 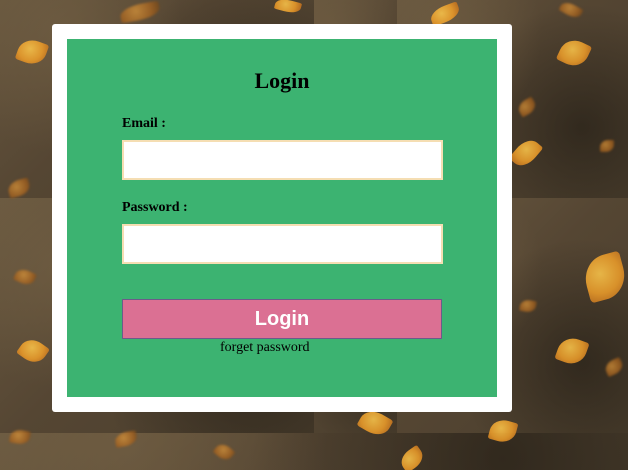 I want to click on forget-password-link: forget password, so click(x=265, y=348).